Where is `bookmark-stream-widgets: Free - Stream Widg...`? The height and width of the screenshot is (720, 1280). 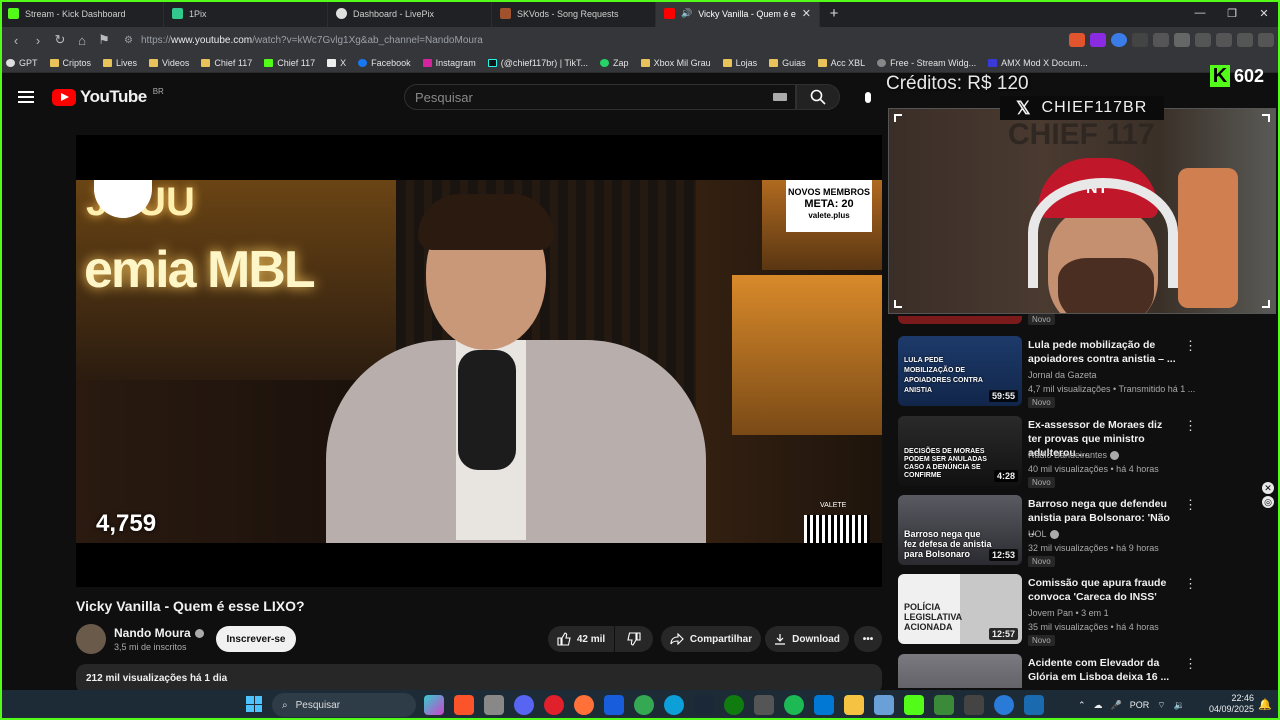 bookmark-stream-widgets: Free - Stream Widg... is located at coordinates (926, 63).